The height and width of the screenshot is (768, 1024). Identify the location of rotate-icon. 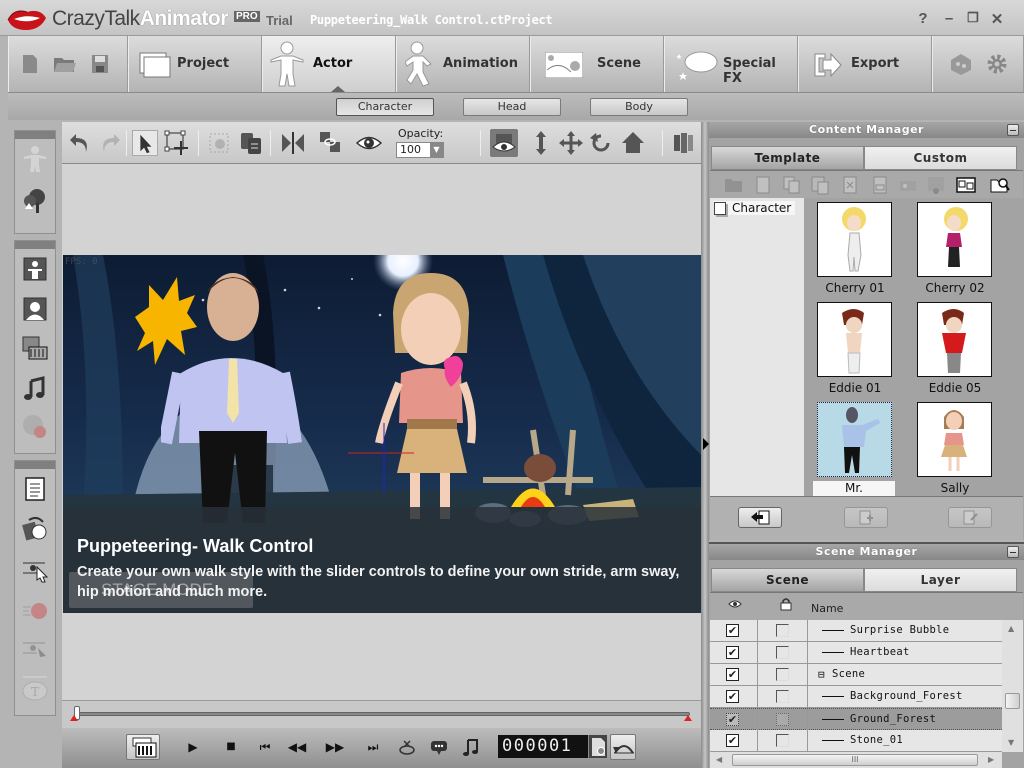
(601, 143).